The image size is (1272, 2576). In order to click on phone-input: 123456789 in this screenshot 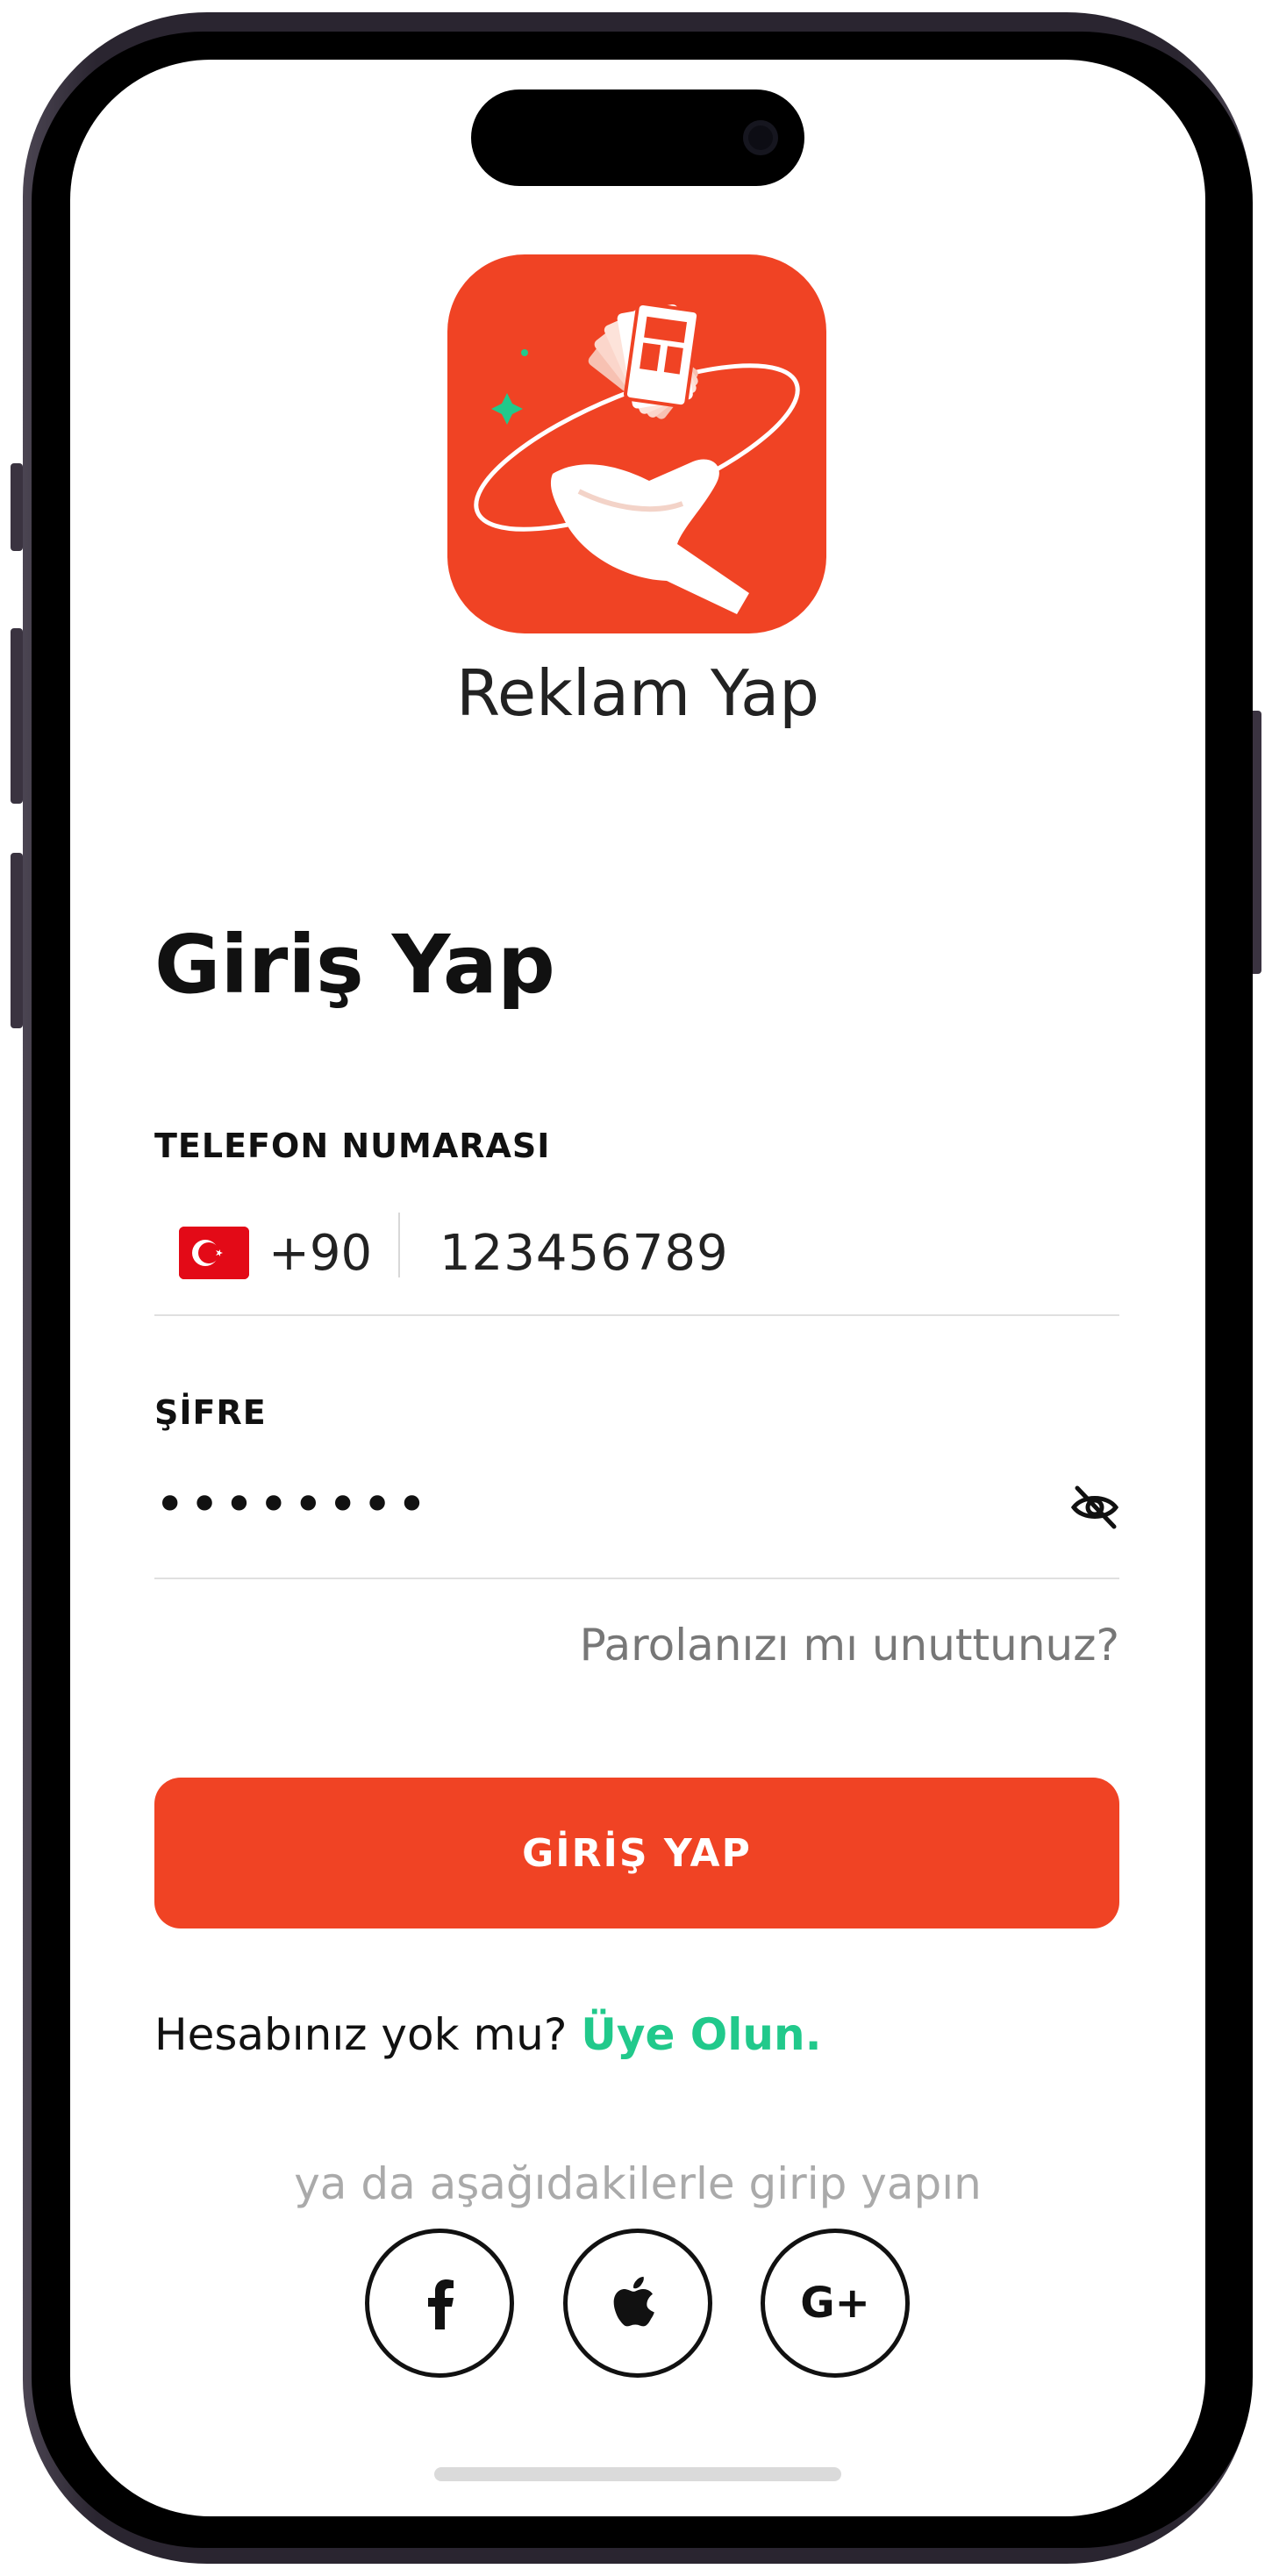, I will do `click(584, 1253)`.